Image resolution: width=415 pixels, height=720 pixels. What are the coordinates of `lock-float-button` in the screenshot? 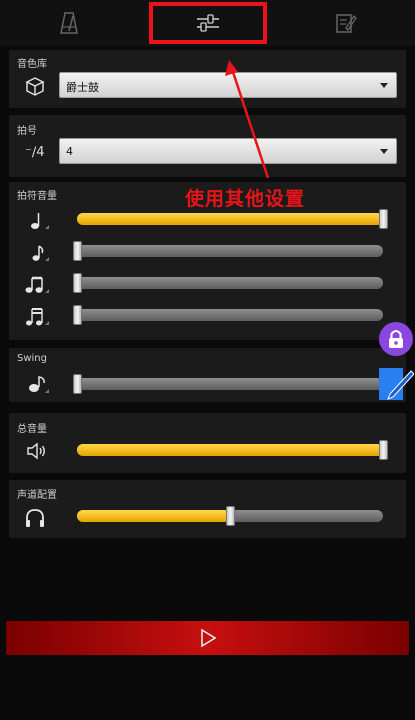 It's located at (396, 341).